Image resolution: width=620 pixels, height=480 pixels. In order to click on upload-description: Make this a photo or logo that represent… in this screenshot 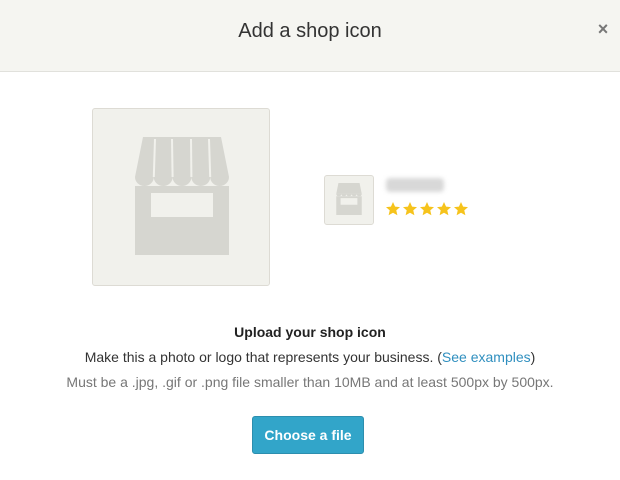, I will do `click(310, 357)`.